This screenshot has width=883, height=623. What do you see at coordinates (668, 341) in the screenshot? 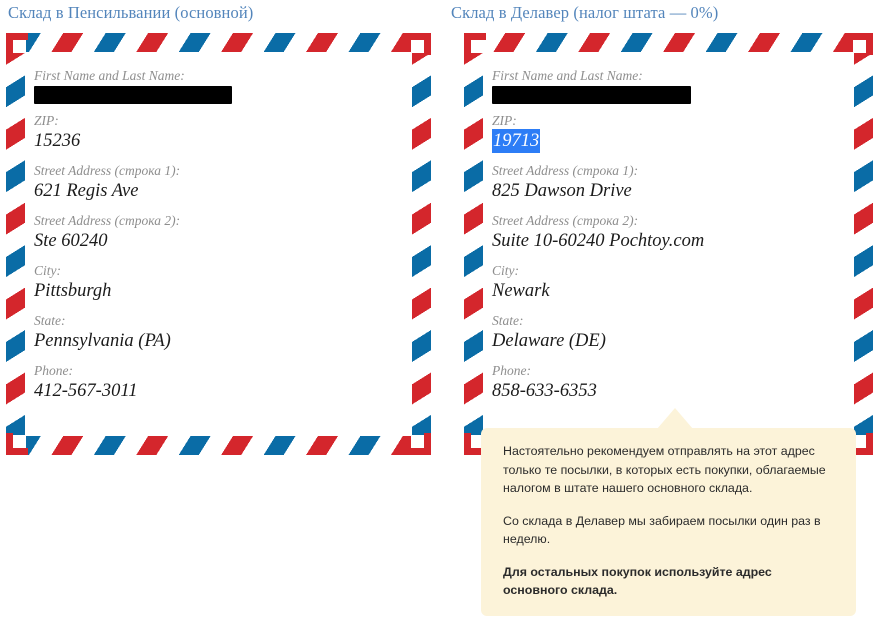
I see `field-value-state: Delaware (DE)` at bounding box center [668, 341].